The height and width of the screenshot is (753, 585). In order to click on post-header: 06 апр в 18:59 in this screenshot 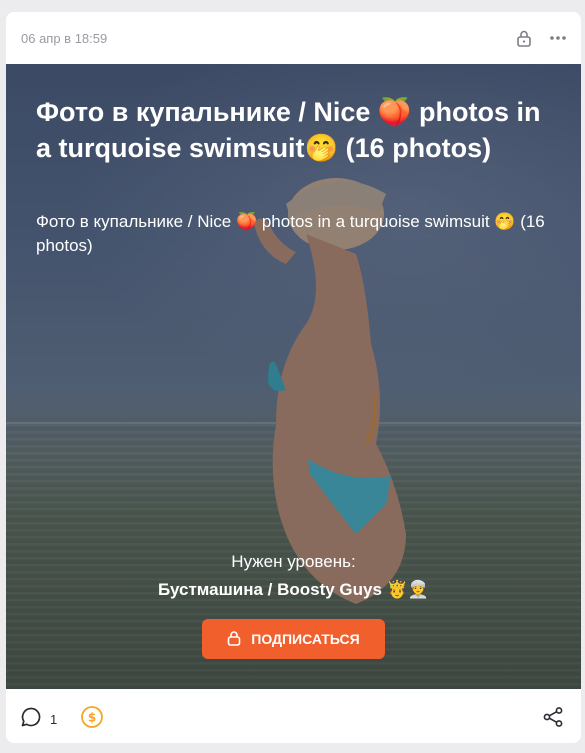, I will do `click(293, 38)`.